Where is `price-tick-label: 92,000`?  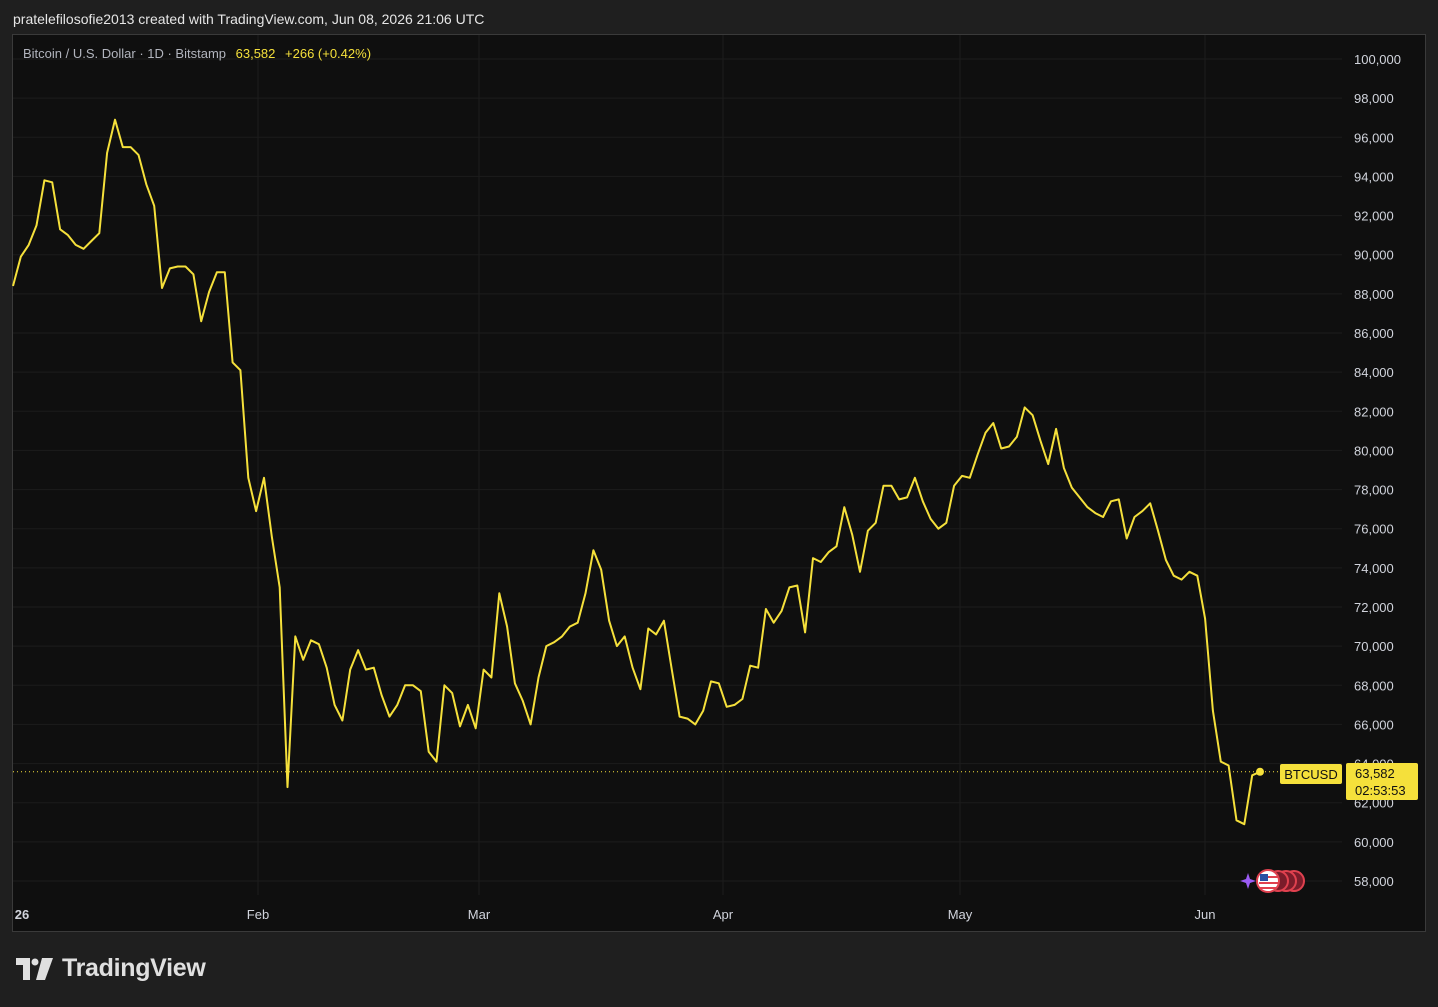 price-tick-label: 92,000 is located at coordinates (1374, 216).